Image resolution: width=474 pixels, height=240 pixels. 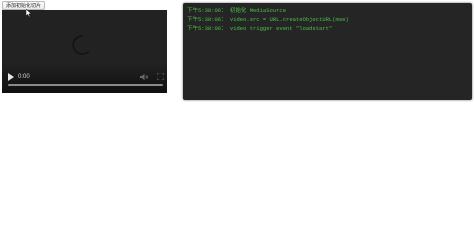 What do you see at coordinates (237, 10) in the screenshot?
I see `log-line: 下午5:38:06： 初始化 MediaSource` at bounding box center [237, 10].